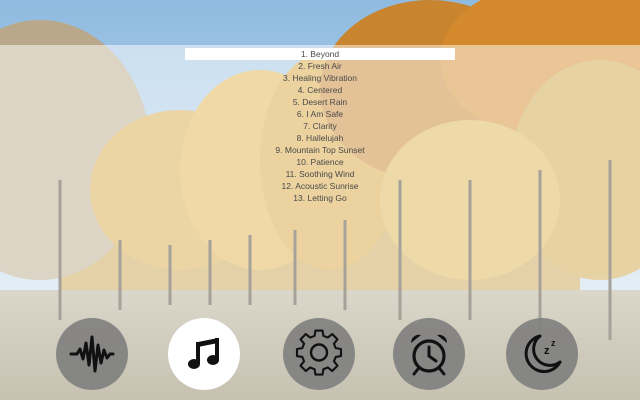 The height and width of the screenshot is (400, 640). I want to click on nav-button-music, so click(204, 354).